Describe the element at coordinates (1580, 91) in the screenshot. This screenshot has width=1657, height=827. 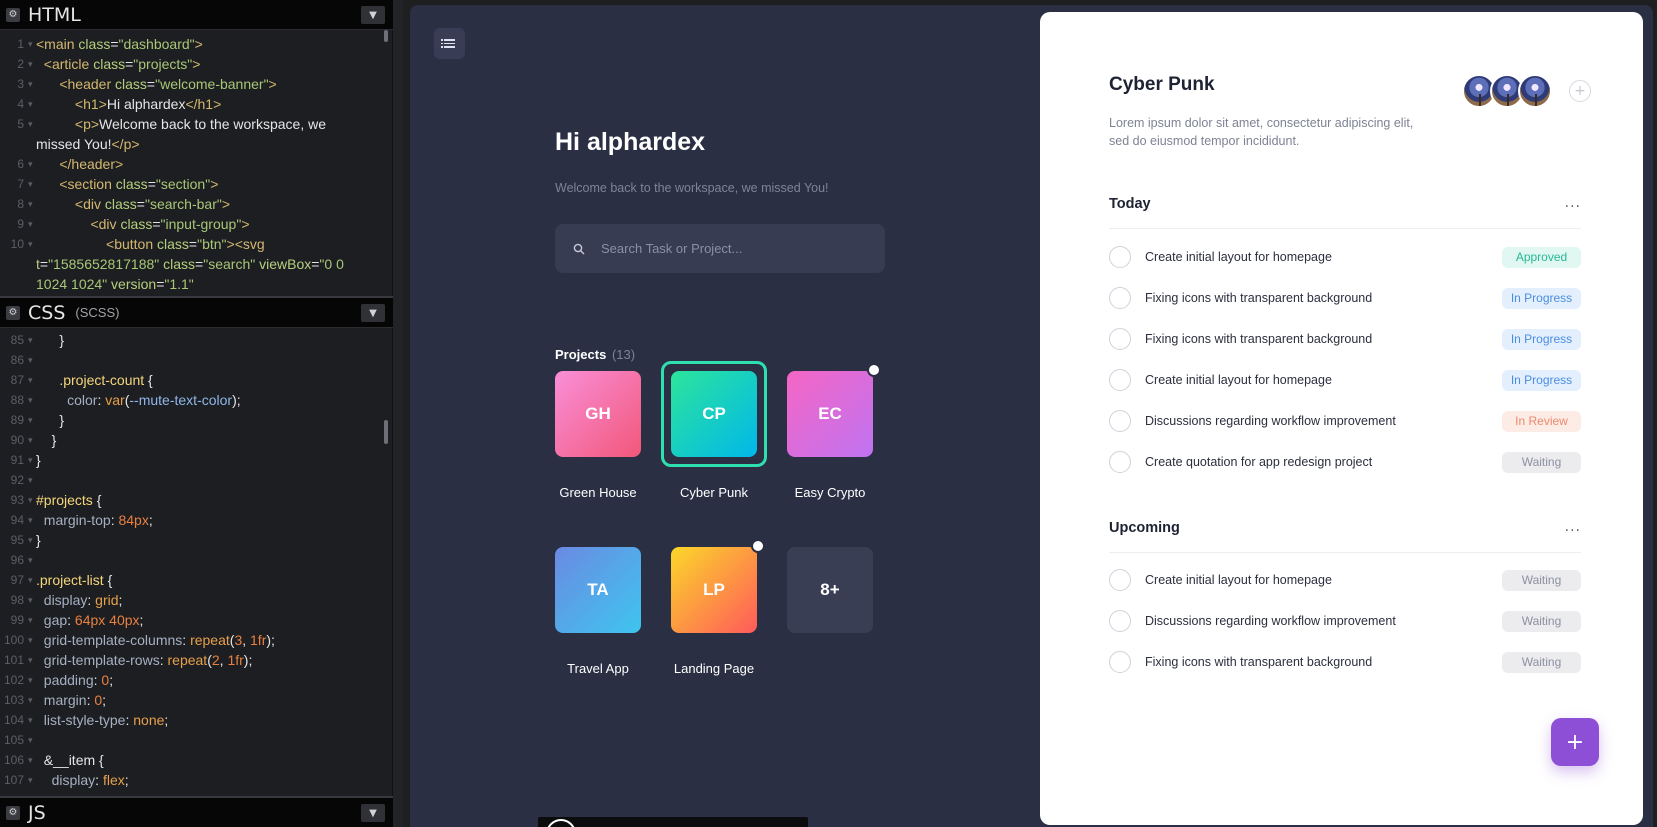
I see `add-member-button: +` at that location.